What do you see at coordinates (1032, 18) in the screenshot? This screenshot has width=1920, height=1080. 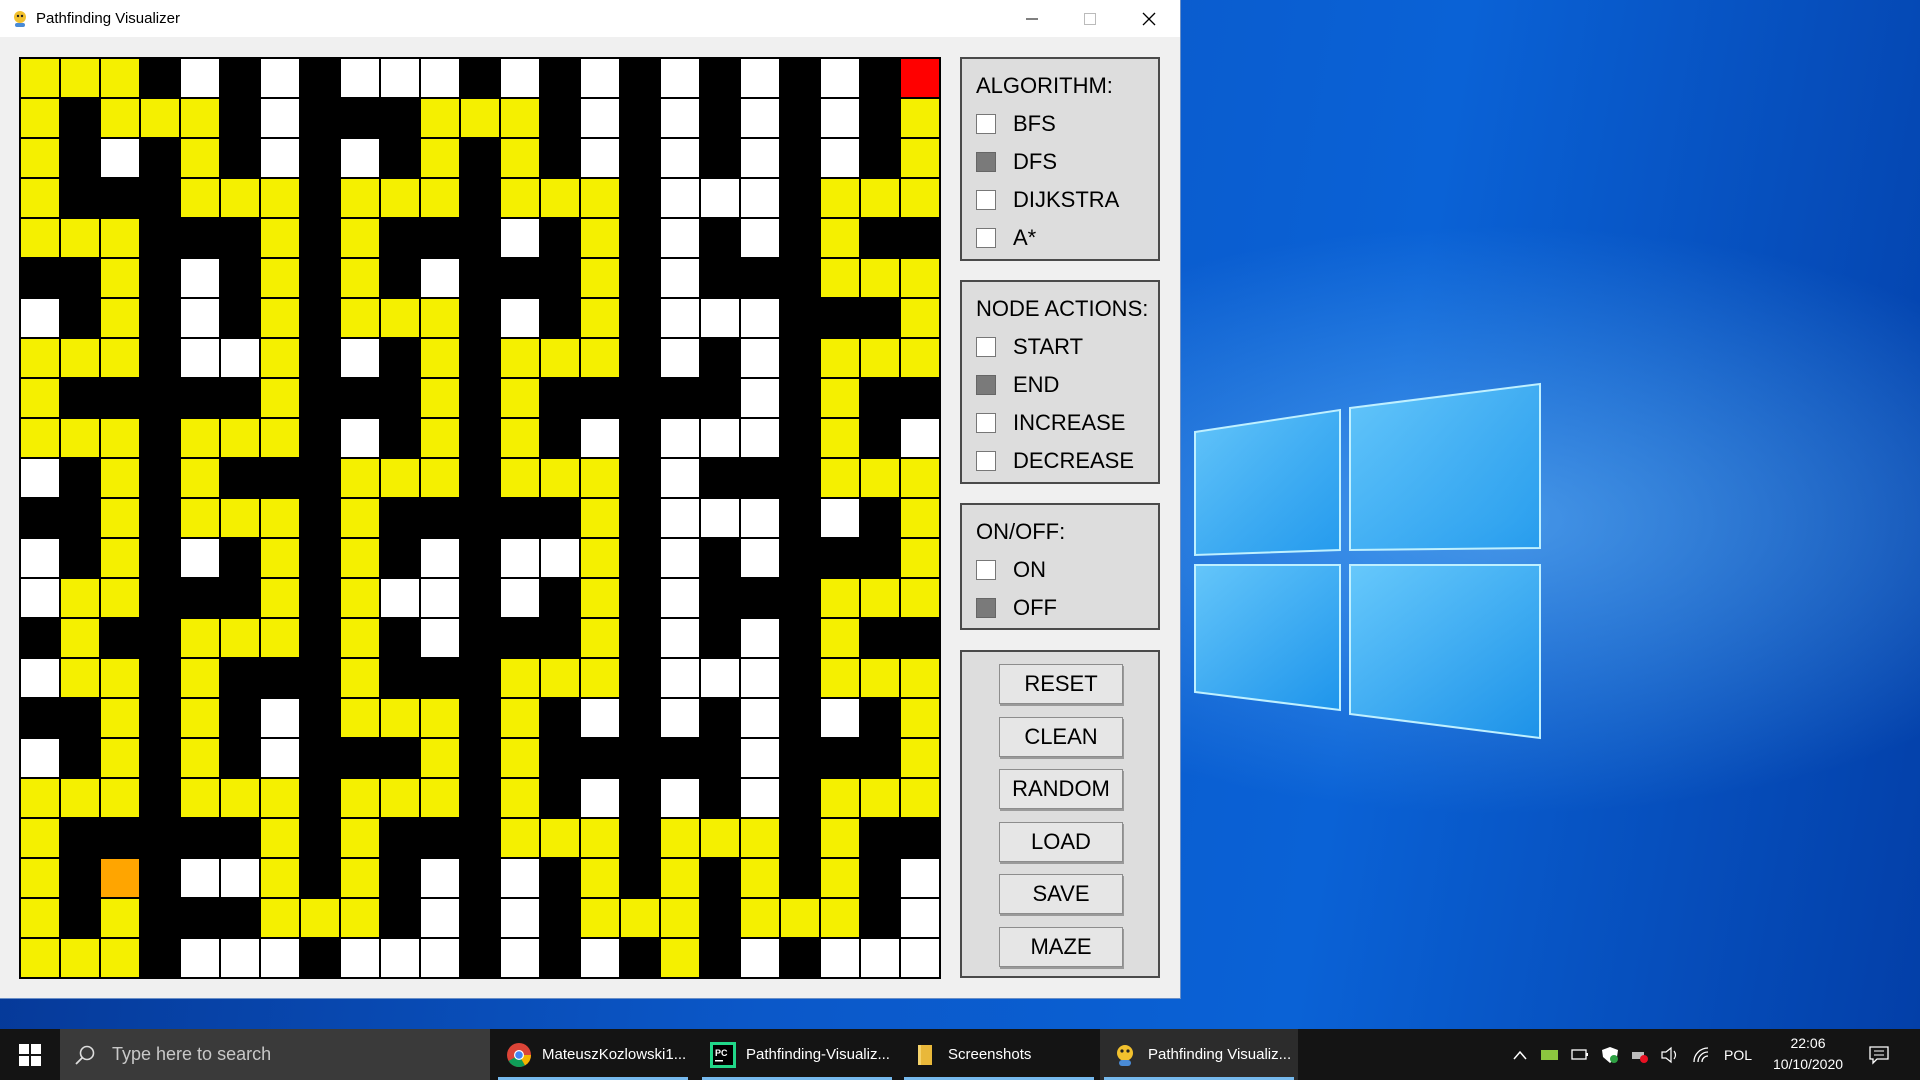 I see `minimize-button` at bounding box center [1032, 18].